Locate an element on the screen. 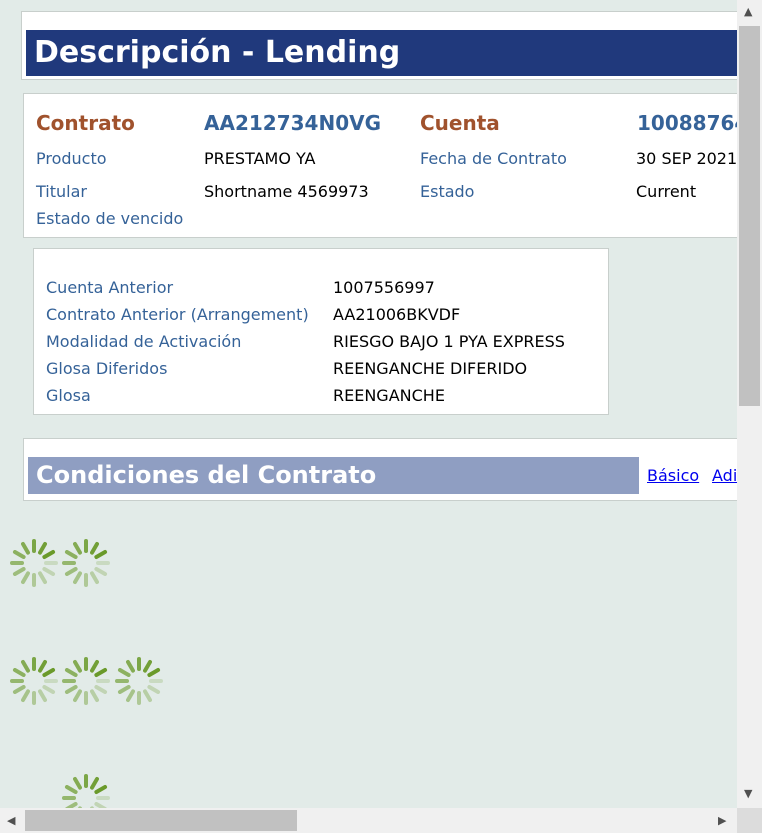 The height and width of the screenshot is (833, 762). vertical-scroll-thumb is located at coordinates (749, 216).